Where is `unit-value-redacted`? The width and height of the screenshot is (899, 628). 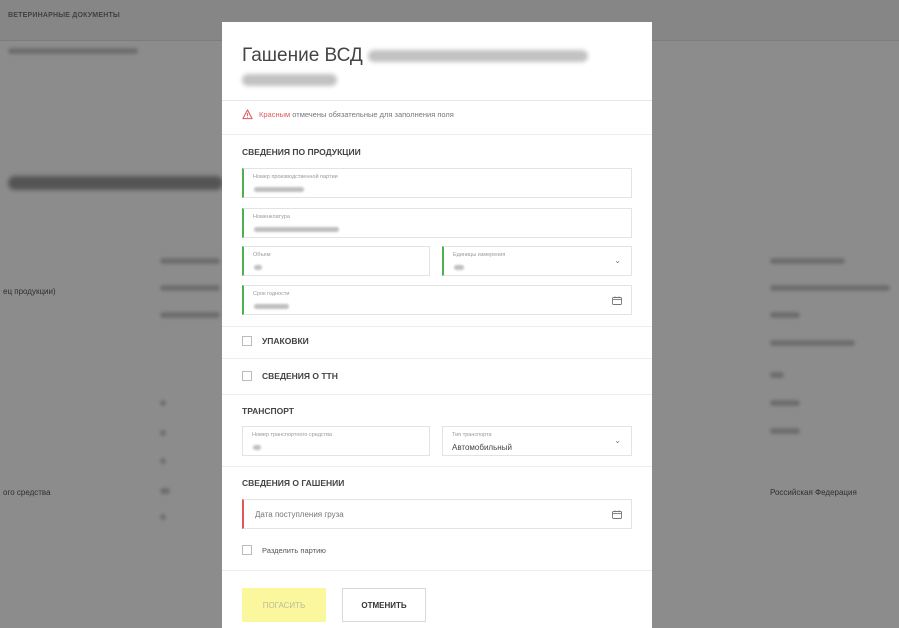
unit-value-redacted is located at coordinates (459, 267).